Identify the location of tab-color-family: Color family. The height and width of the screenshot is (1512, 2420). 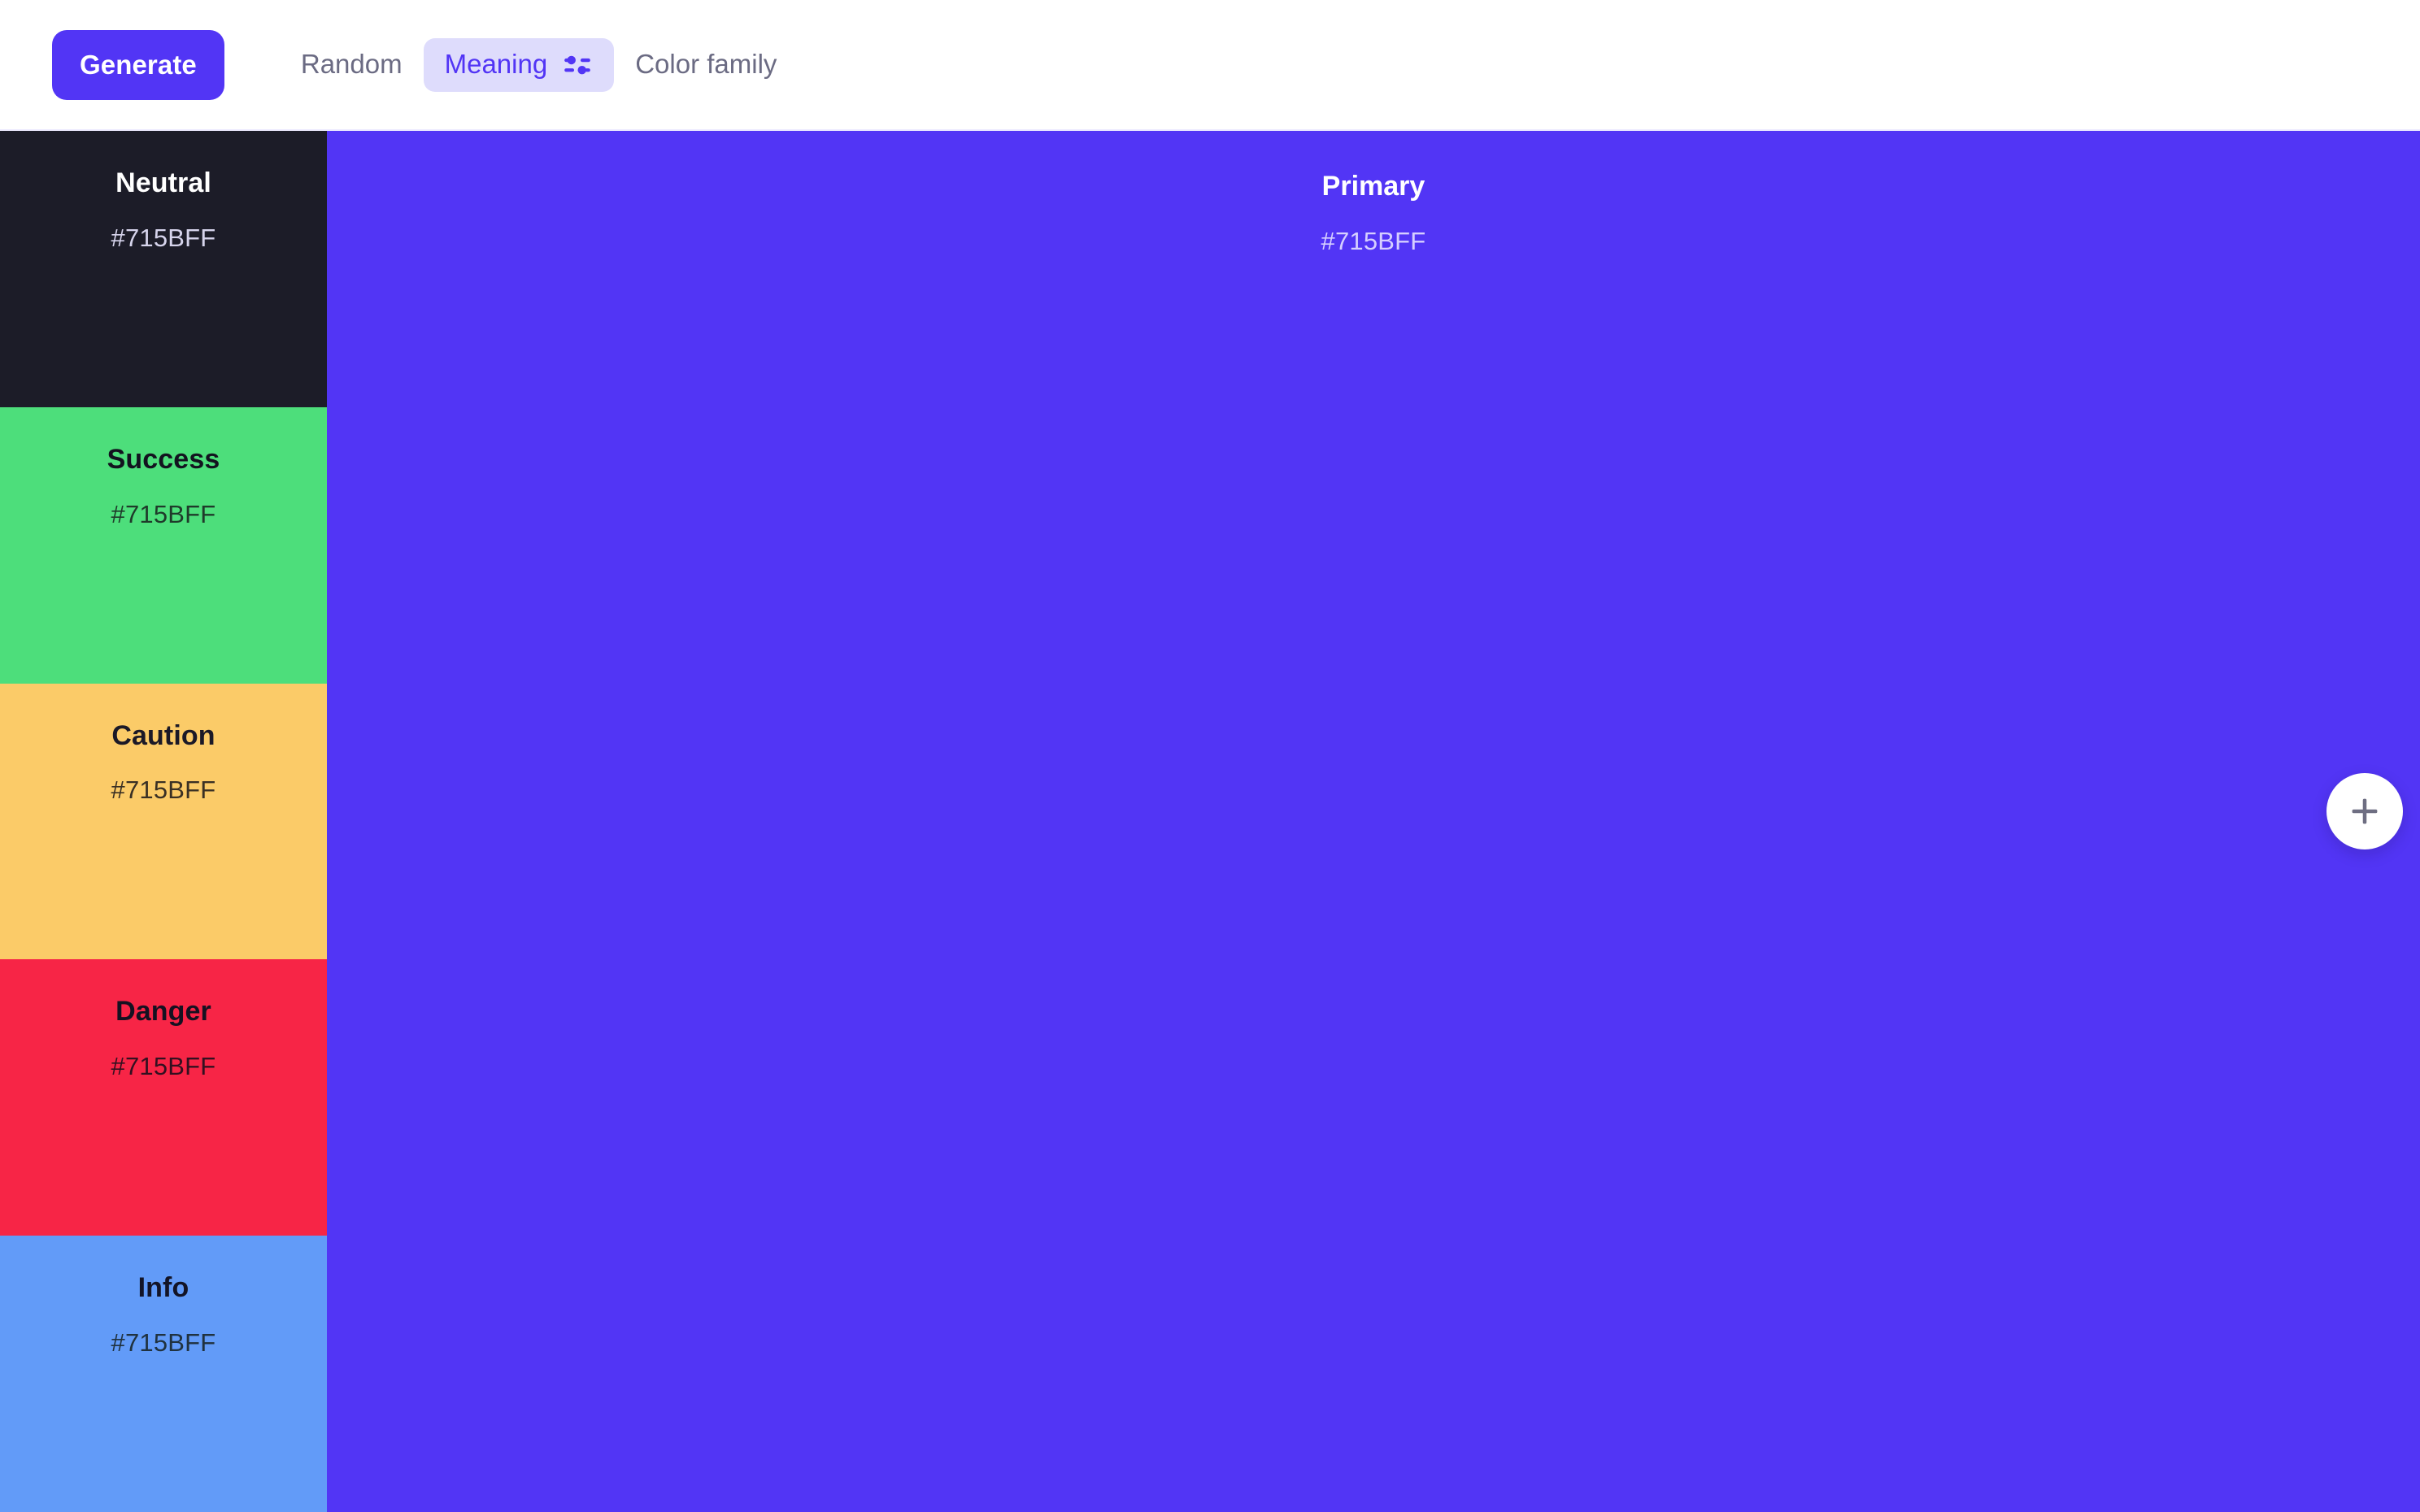
(706, 64).